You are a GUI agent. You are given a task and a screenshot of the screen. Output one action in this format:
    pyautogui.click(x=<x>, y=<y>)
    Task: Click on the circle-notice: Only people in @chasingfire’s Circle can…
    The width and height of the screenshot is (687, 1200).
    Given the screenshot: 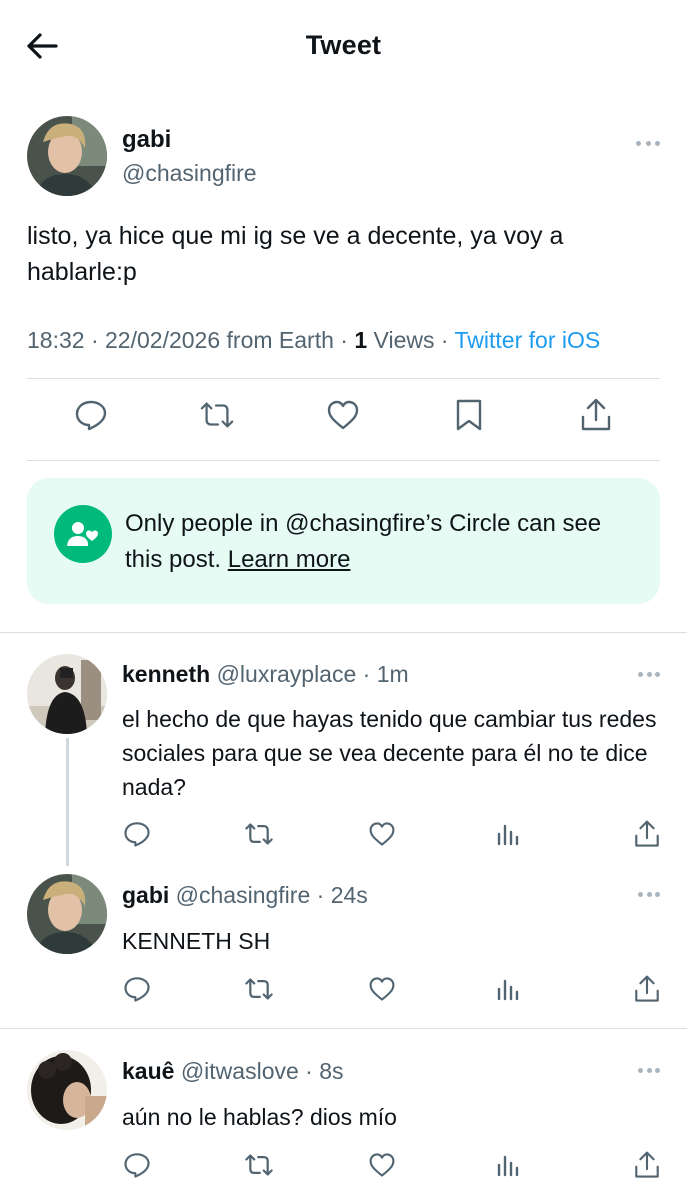 What is the action you would take?
    pyautogui.click(x=343, y=541)
    